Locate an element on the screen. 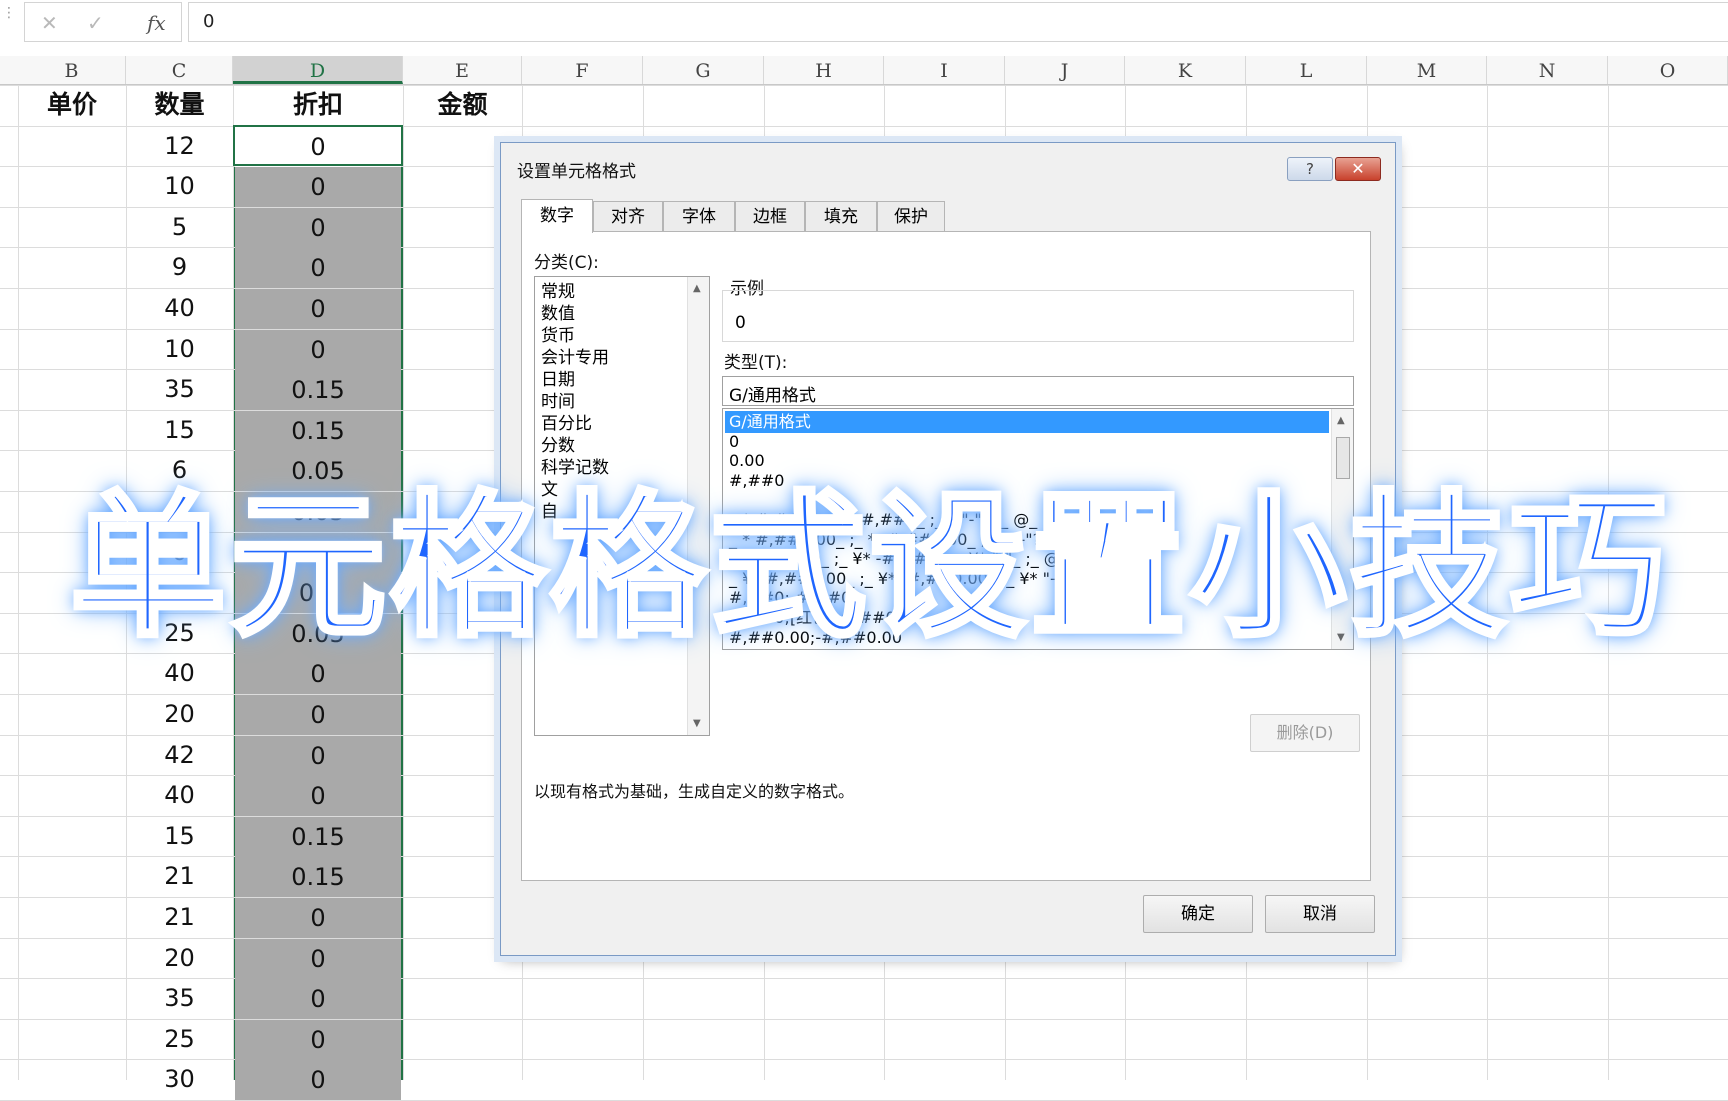 The height and width of the screenshot is (1101, 1728). column-header-k: K is located at coordinates (1185, 70).